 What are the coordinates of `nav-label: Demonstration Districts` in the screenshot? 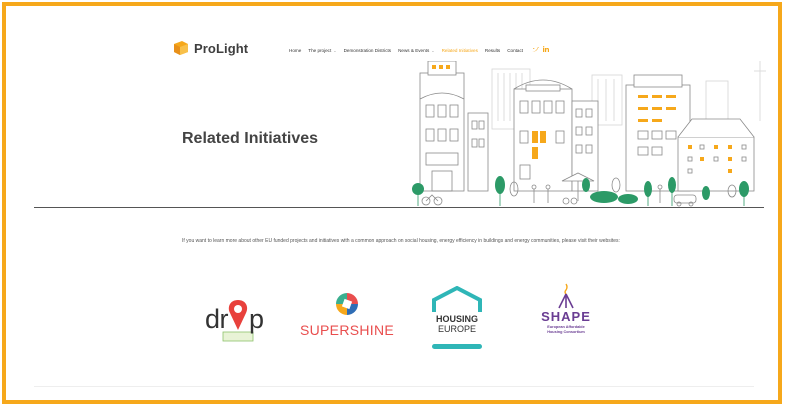 It's located at (367, 50).